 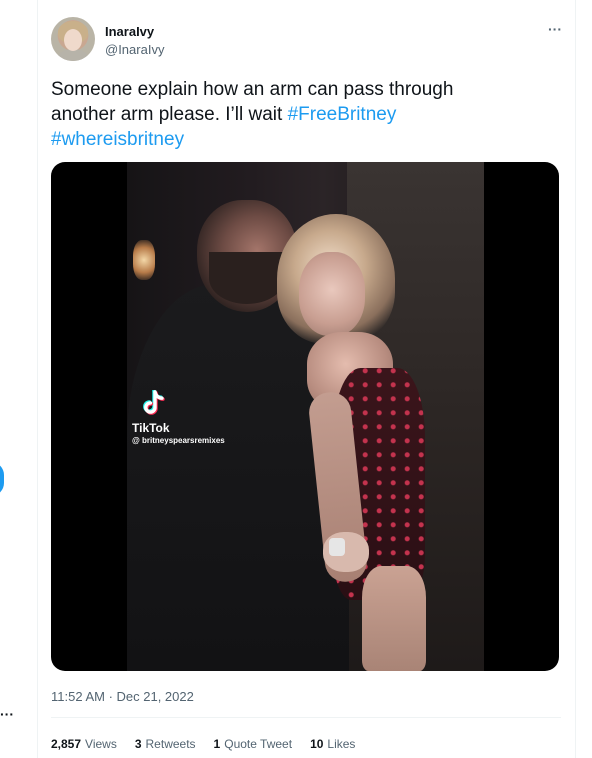 I want to click on retweets-stat: 3 Retweets, so click(x=165, y=744).